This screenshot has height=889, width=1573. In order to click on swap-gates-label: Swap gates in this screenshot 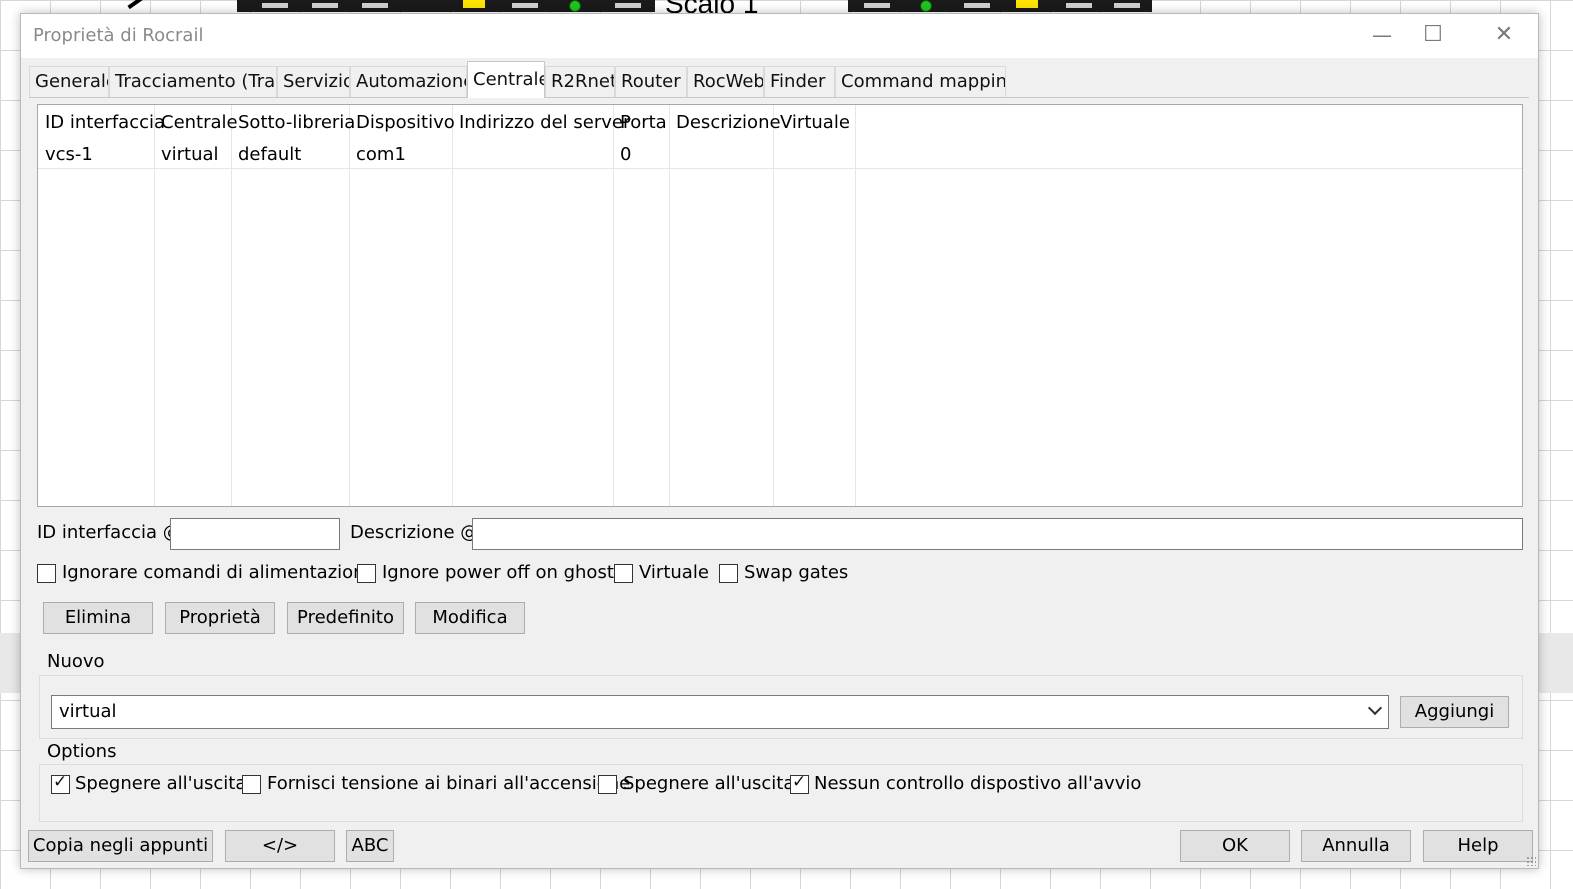, I will do `click(796, 572)`.